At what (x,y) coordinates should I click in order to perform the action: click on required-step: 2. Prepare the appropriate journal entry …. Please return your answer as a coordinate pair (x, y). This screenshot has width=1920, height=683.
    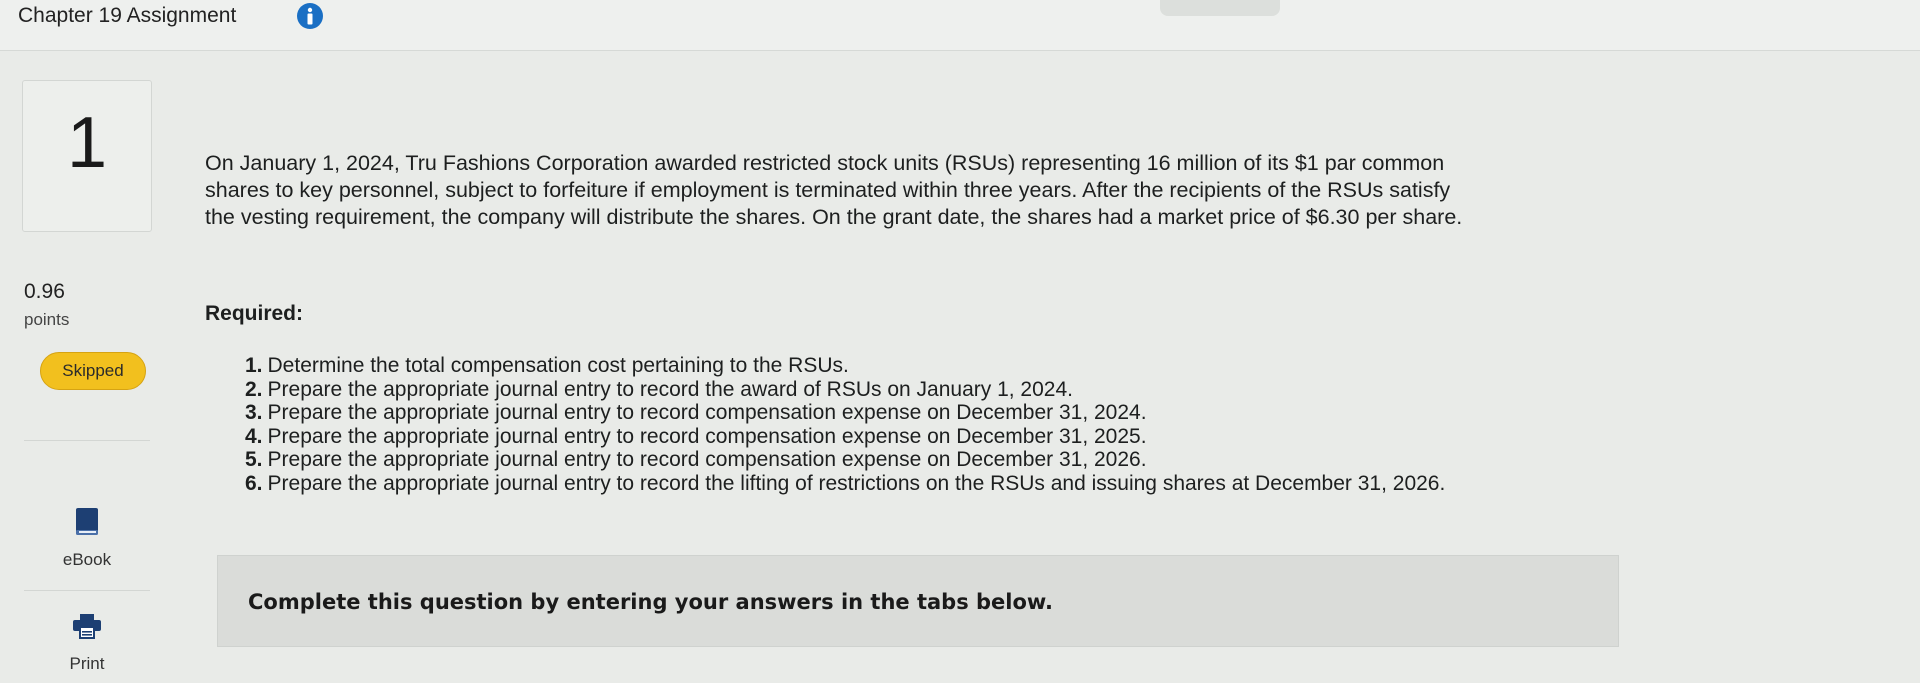
    Looking at the image, I should click on (845, 390).